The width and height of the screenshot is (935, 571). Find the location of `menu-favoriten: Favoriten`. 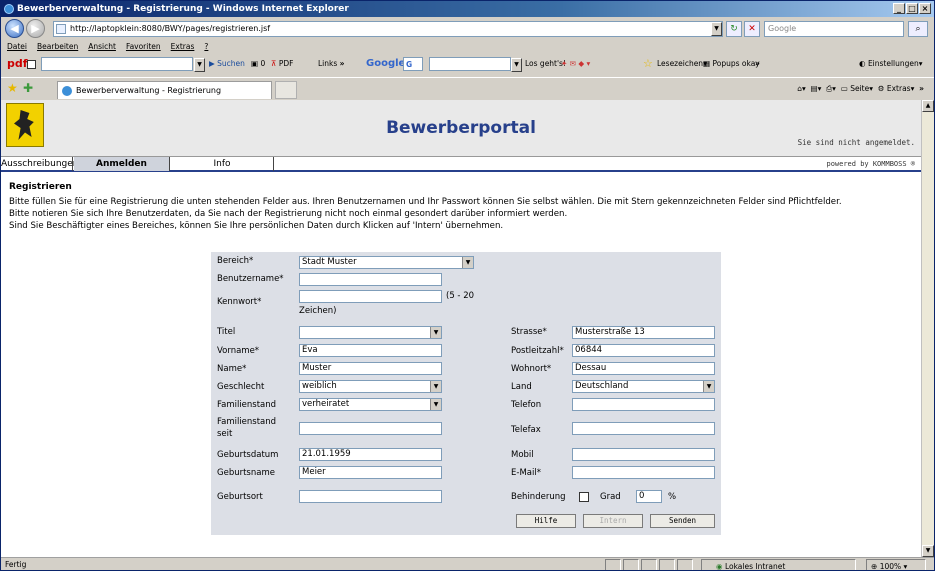

menu-favoriten: Favoriten is located at coordinates (143, 47).